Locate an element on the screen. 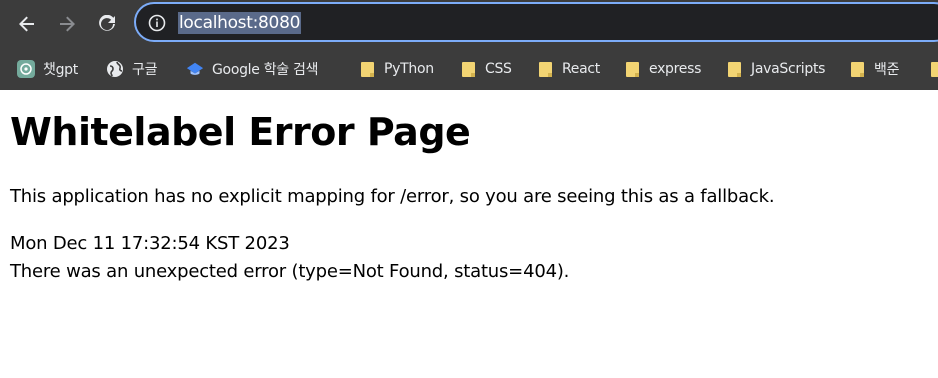 This screenshot has width=938, height=378. globe-icon is located at coordinates (115, 69).